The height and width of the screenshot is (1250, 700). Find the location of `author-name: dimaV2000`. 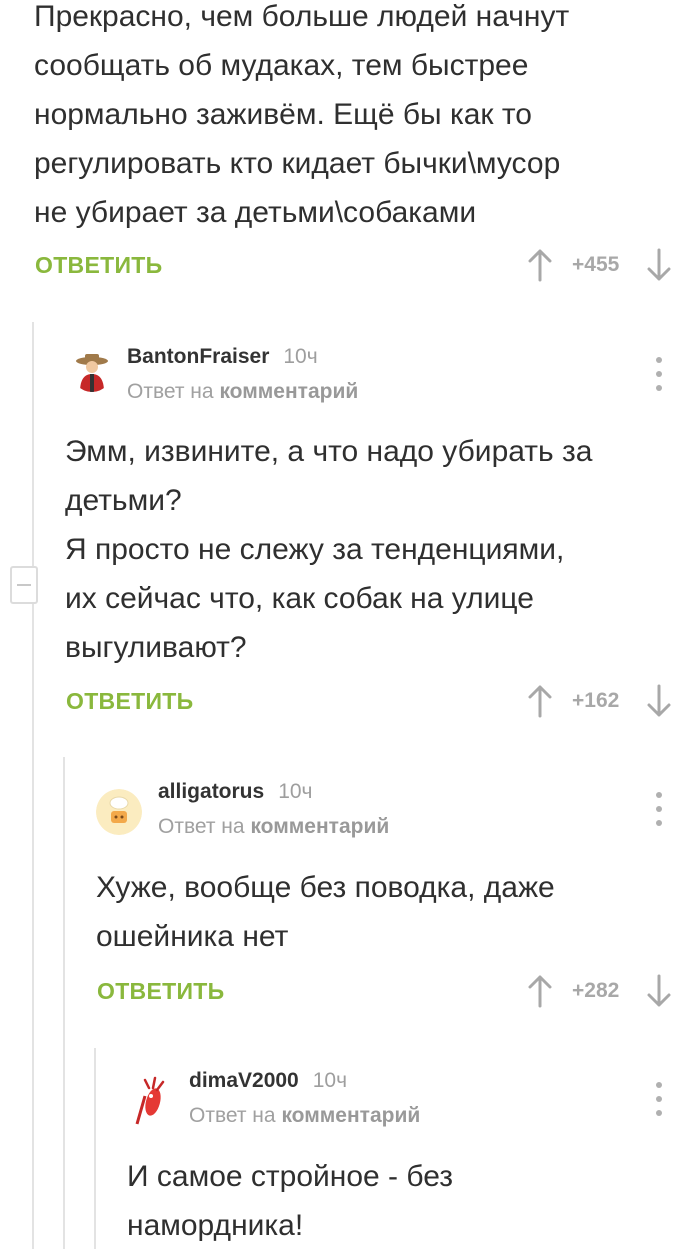

author-name: dimaV2000 is located at coordinates (244, 1080).